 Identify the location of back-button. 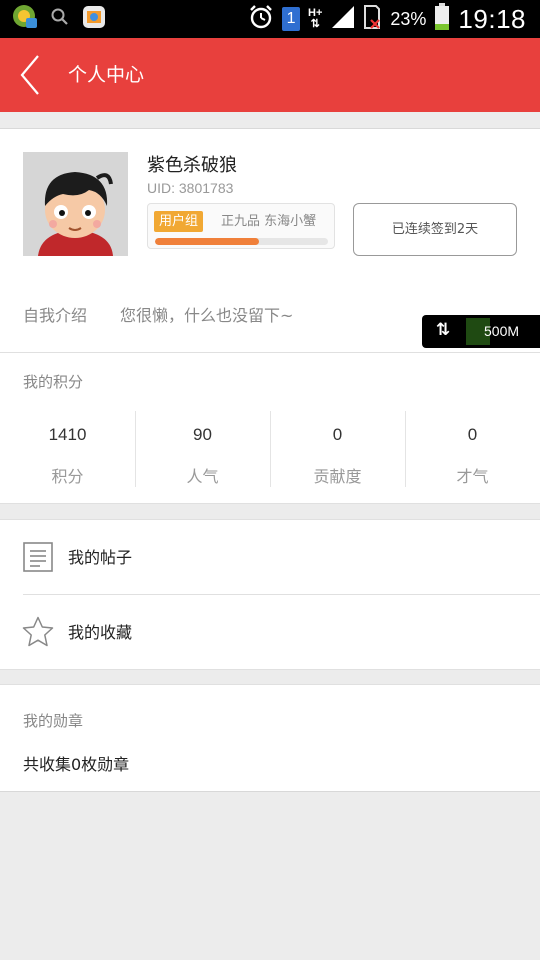
(32, 75).